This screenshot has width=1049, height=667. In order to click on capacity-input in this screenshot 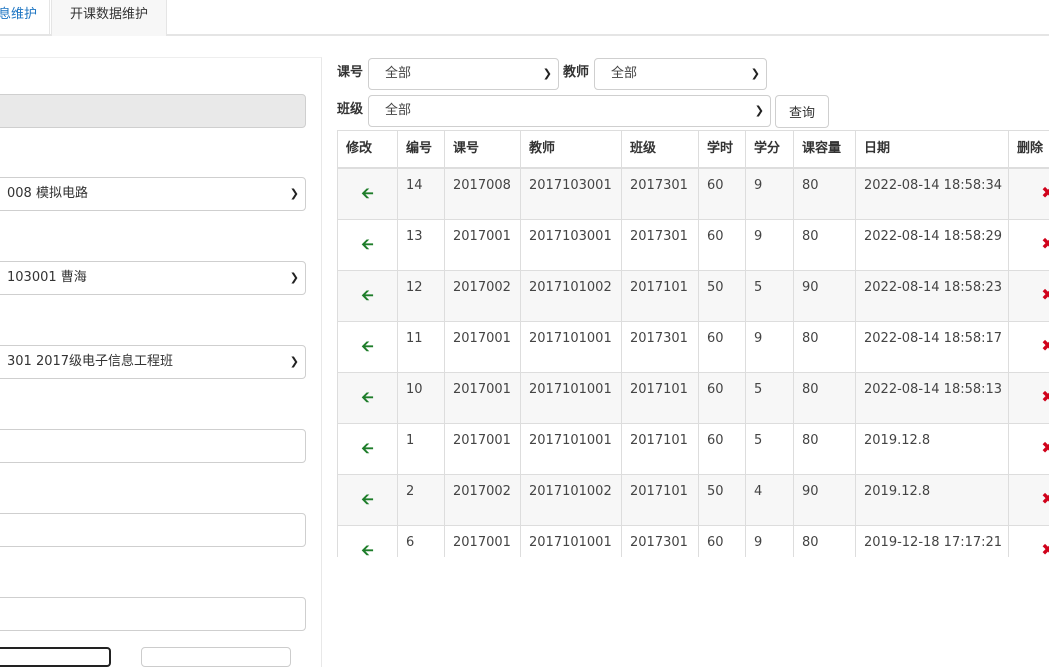, I will do `click(153, 614)`.